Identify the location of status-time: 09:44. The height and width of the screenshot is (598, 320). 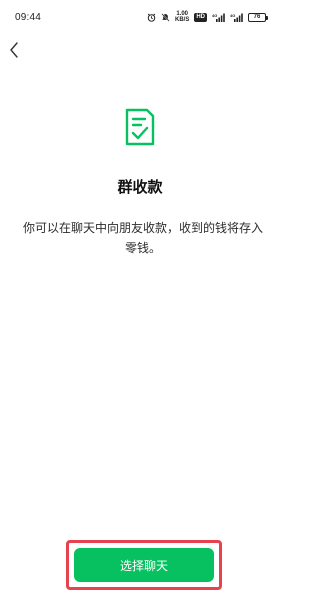
(28, 17).